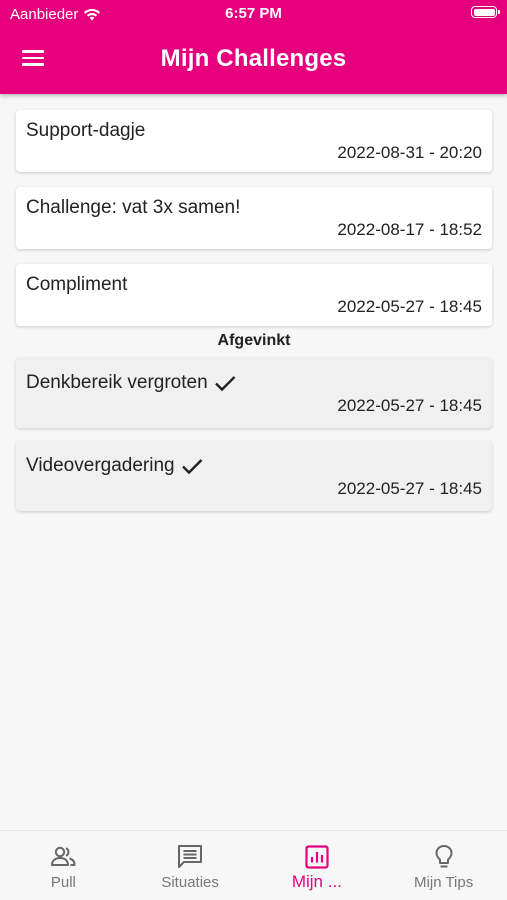 The height and width of the screenshot is (900, 507). Describe the element at coordinates (190, 856) in the screenshot. I see `message-icon` at that location.